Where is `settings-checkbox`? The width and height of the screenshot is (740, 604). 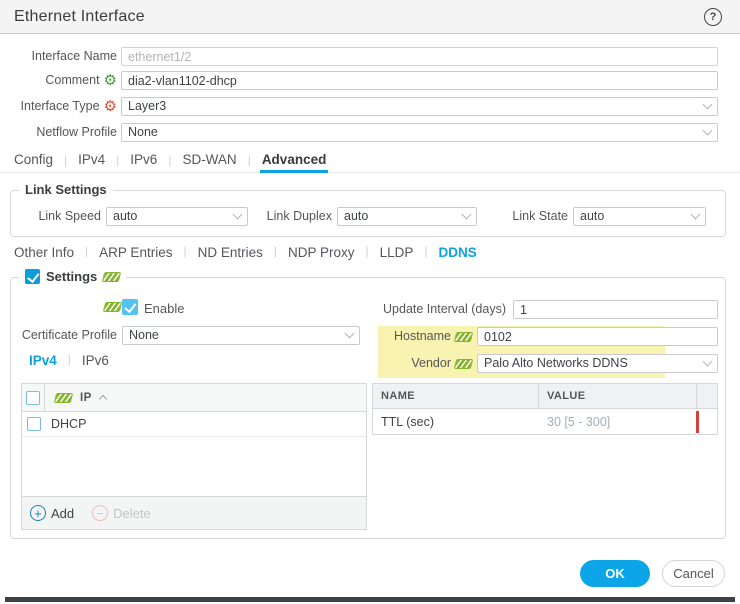
settings-checkbox is located at coordinates (32, 276).